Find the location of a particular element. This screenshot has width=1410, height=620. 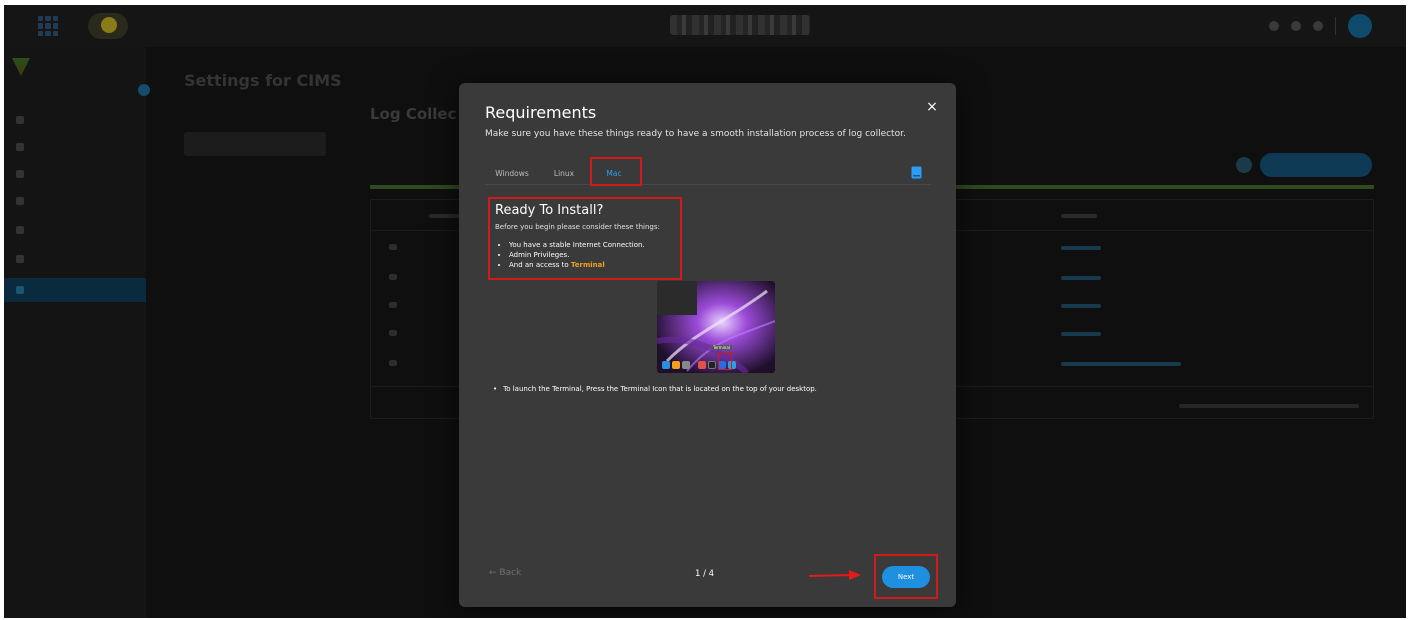

finder-icon is located at coordinates (666, 365).